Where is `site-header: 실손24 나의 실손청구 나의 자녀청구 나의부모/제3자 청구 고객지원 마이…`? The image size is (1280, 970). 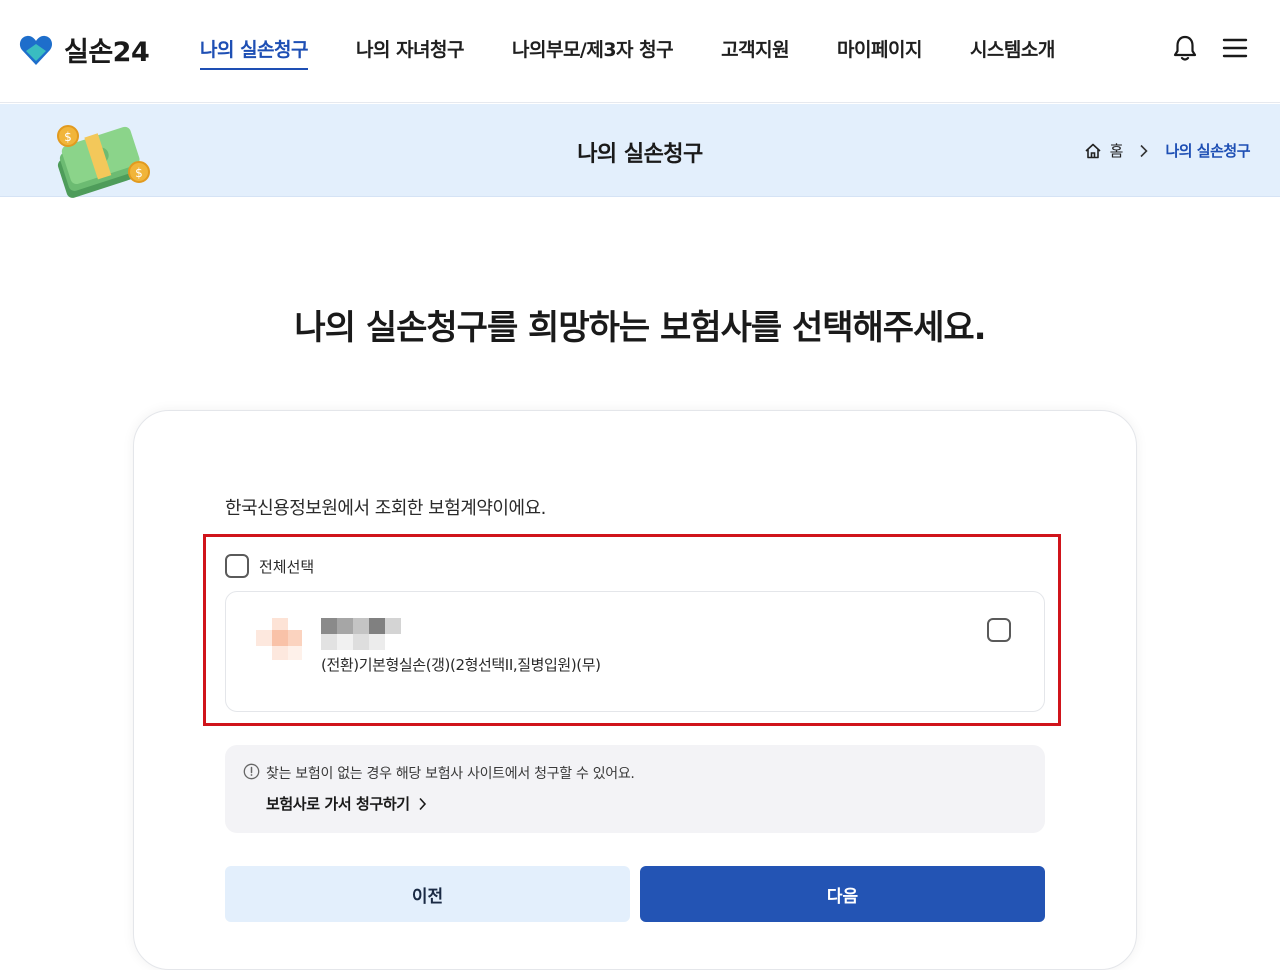 site-header: 실손24 나의 실손청구 나의 자녀청구 나의부모/제3자 청구 고객지원 마이… is located at coordinates (640, 51).